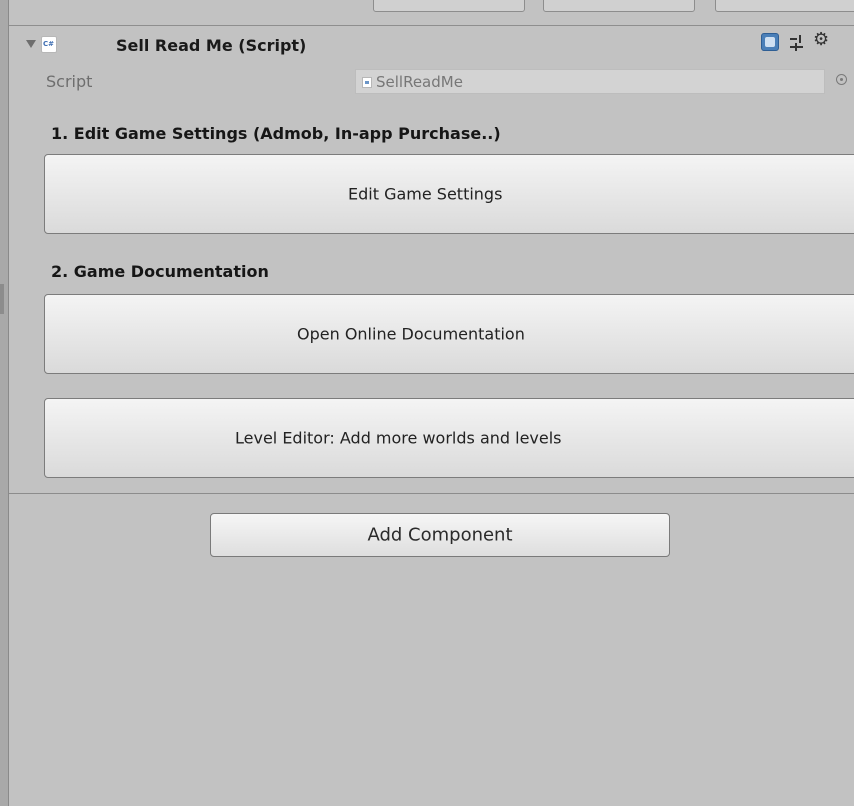  What do you see at coordinates (367, 82) in the screenshot?
I see `script-file-icon` at bounding box center [367, 82].